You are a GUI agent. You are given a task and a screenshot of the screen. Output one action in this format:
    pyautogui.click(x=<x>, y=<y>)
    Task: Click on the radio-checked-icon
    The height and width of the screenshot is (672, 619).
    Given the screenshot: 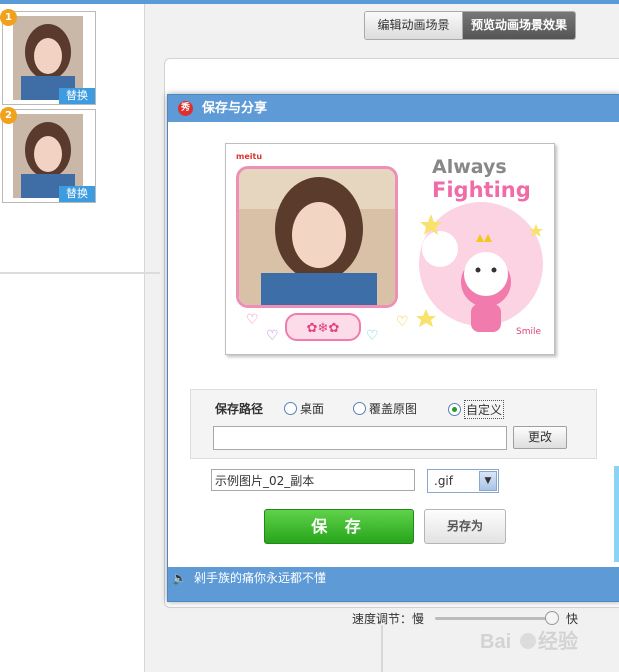 What is the action you would take?
    pyautogui.click(x=454, y=409)
    